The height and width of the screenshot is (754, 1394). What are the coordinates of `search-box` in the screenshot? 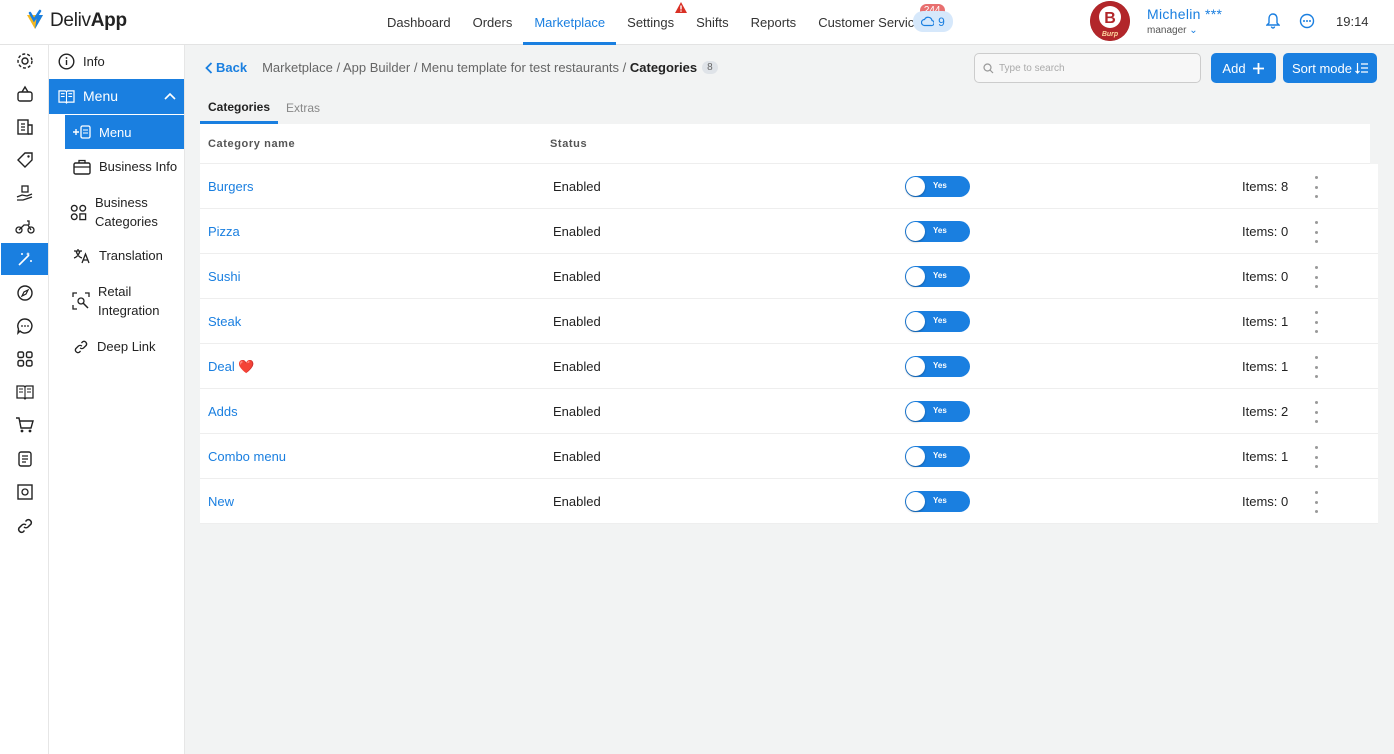 It's located at (1087, 68).